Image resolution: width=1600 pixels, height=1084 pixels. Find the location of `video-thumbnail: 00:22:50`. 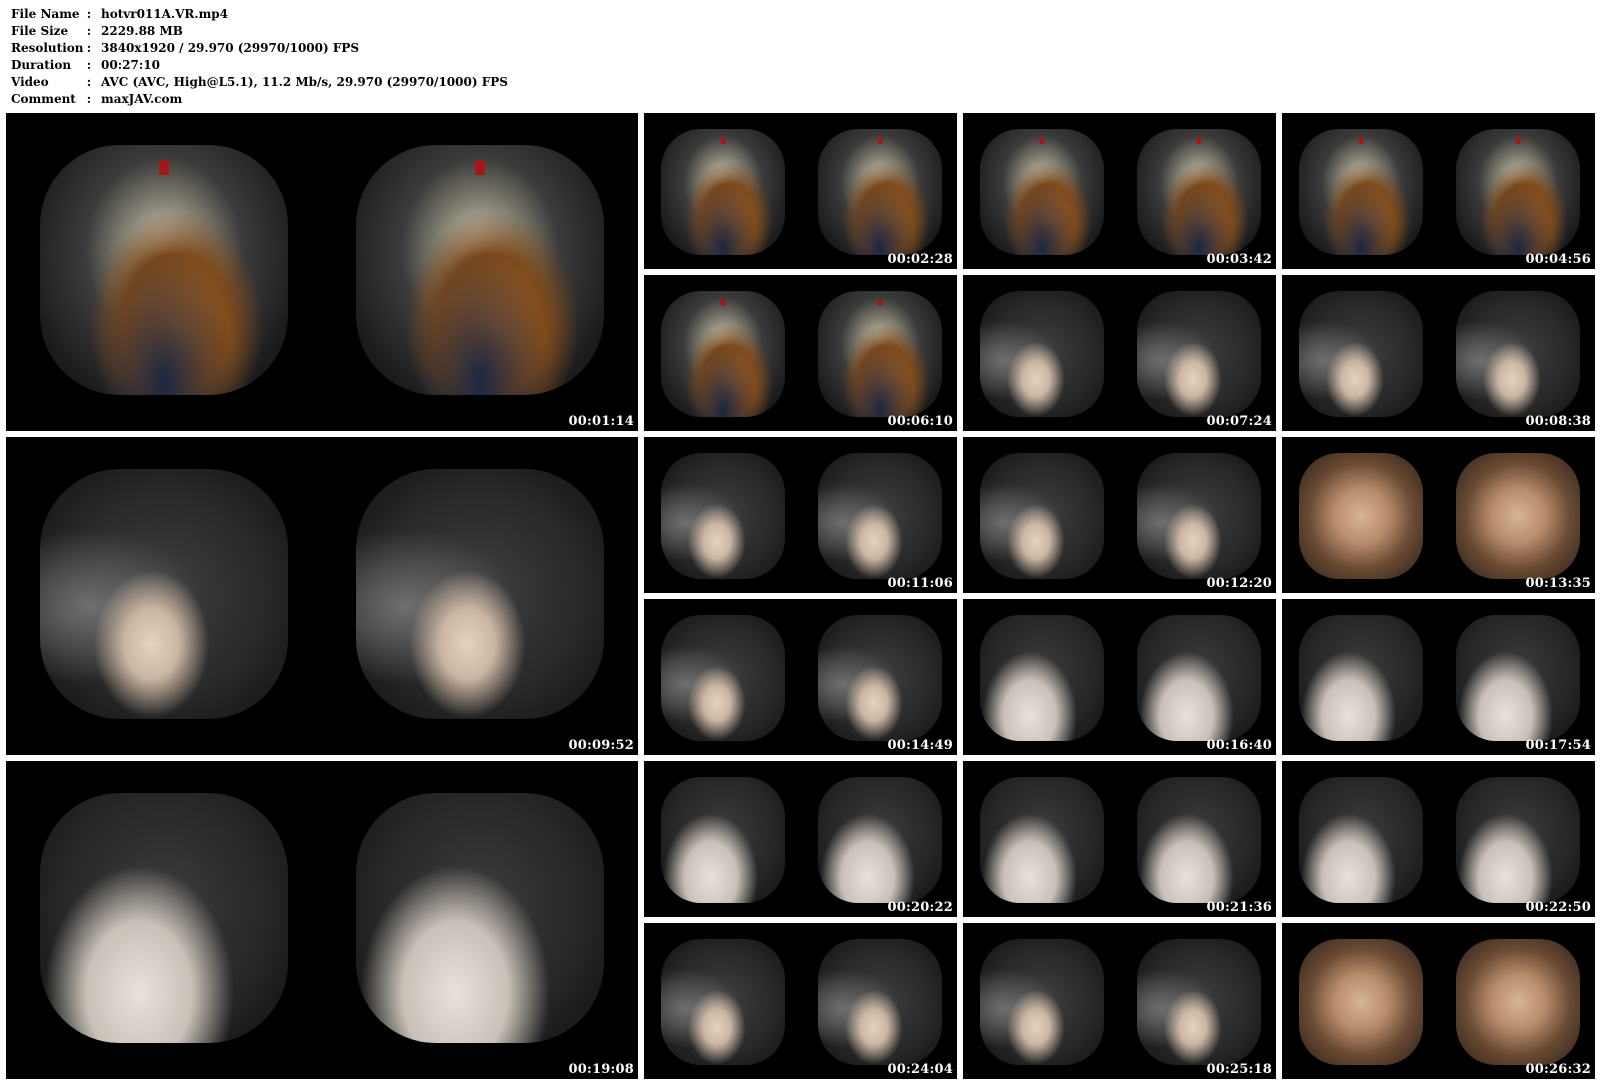

video-thumbnail: 00:22:50 is located at coordinates (1438, 839).